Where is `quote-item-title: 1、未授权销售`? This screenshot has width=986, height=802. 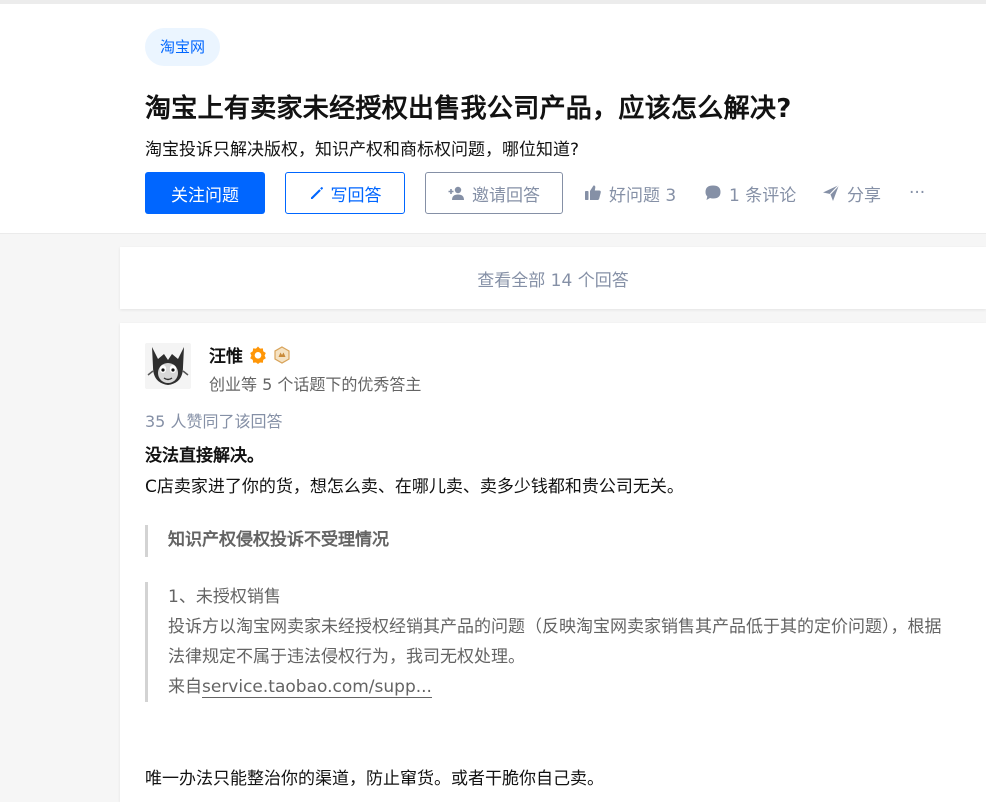 quote-item-title: 1、未授权销售 is located at coordinates (224, 597).